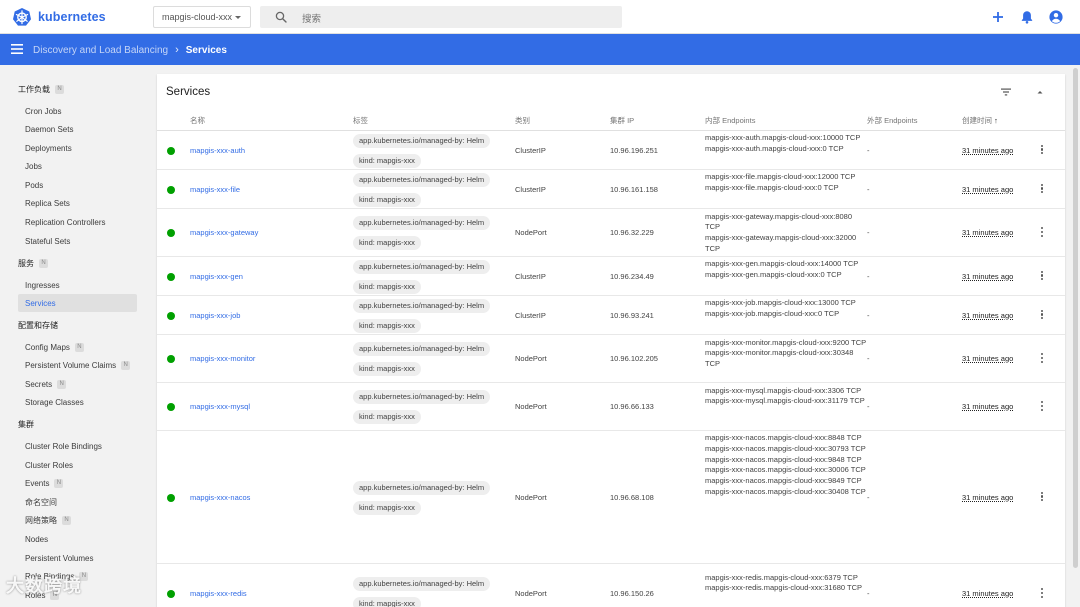  Describe the element at coordinates (44, 586) in the screenshot. I see `watermark: 大数跨境` at that location.